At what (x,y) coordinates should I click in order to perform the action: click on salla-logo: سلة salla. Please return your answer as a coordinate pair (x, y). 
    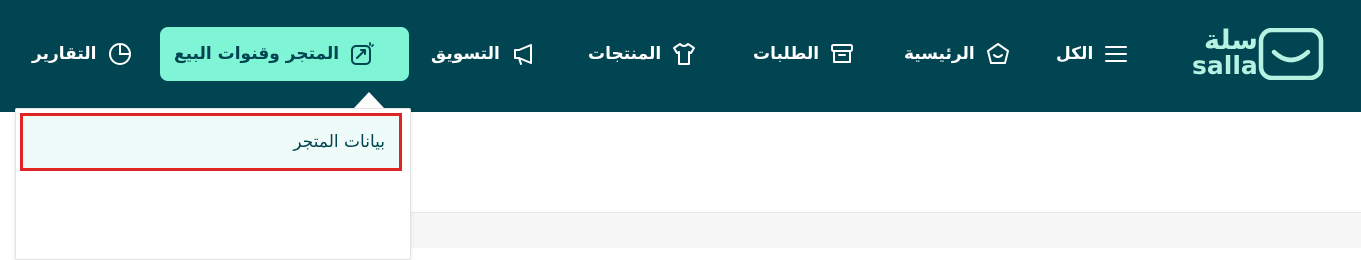
    Looking at the image, I should click on (1259, 54).